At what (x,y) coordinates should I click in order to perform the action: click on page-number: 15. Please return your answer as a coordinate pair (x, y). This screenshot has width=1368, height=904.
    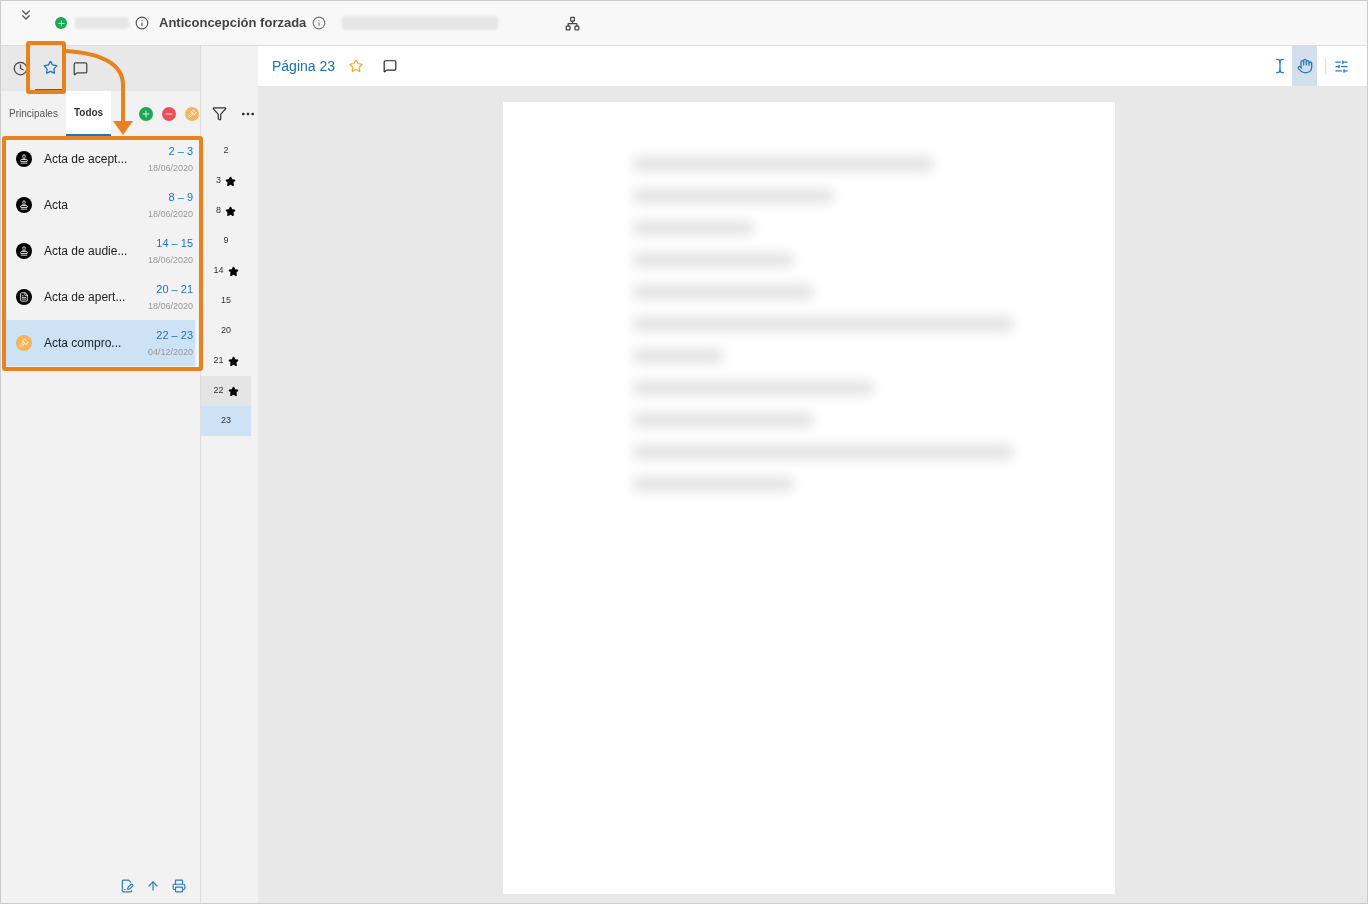
    Looking at the image, I should click on (226, 301).